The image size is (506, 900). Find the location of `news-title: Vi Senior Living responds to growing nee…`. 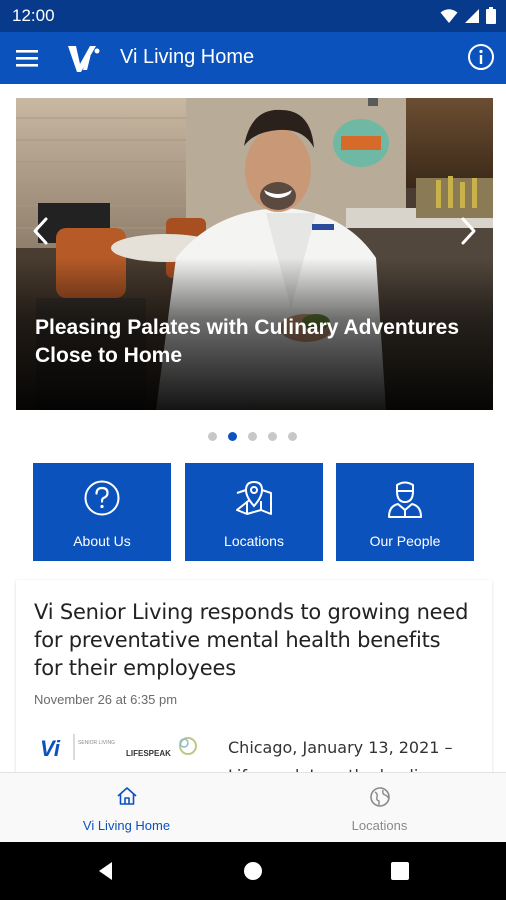

news-title: Vi Senior Living responds to growing nee… is located at coordinates (251, 640).